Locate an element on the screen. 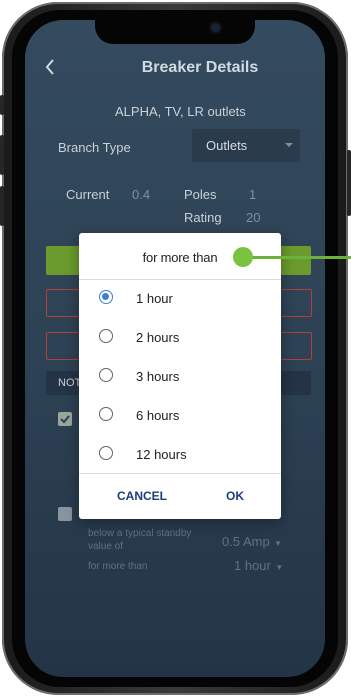  dialog-divider-bottom is located at coordinates (180, 473).